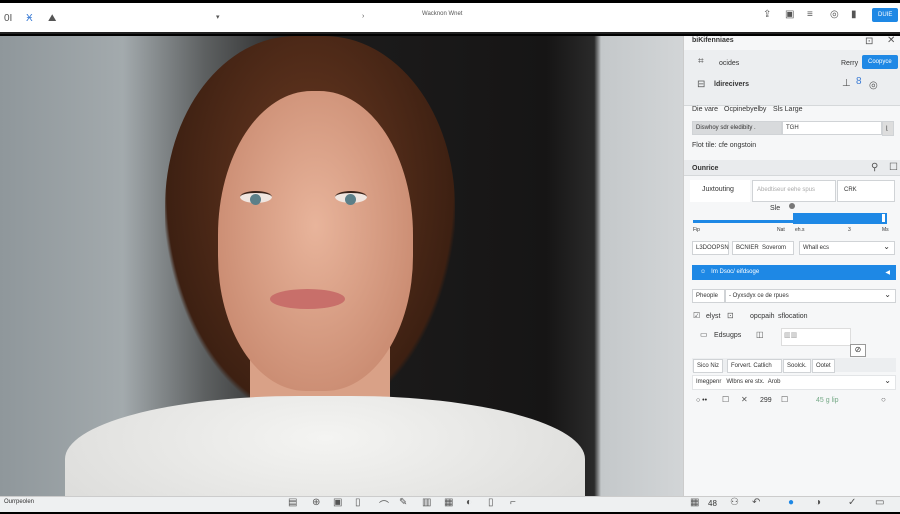  I want to click on radio-icon: ○, so click(883, 399).